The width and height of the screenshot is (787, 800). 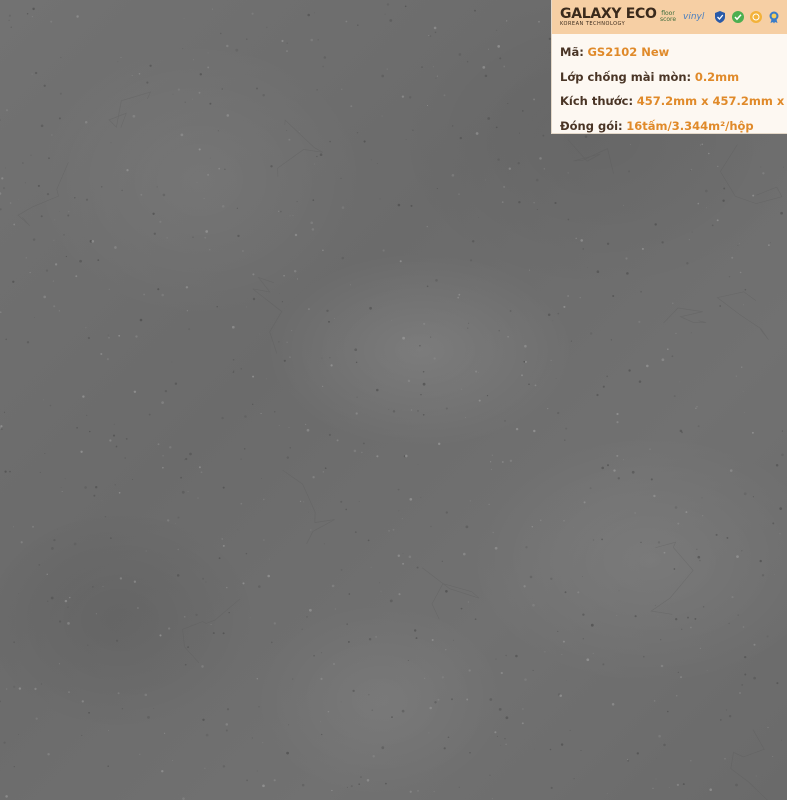 What do you see at coordinates (591, 125) in the screenshot?
I see `packaging-label: Đóng gói:` at bounding box center [591, 125].